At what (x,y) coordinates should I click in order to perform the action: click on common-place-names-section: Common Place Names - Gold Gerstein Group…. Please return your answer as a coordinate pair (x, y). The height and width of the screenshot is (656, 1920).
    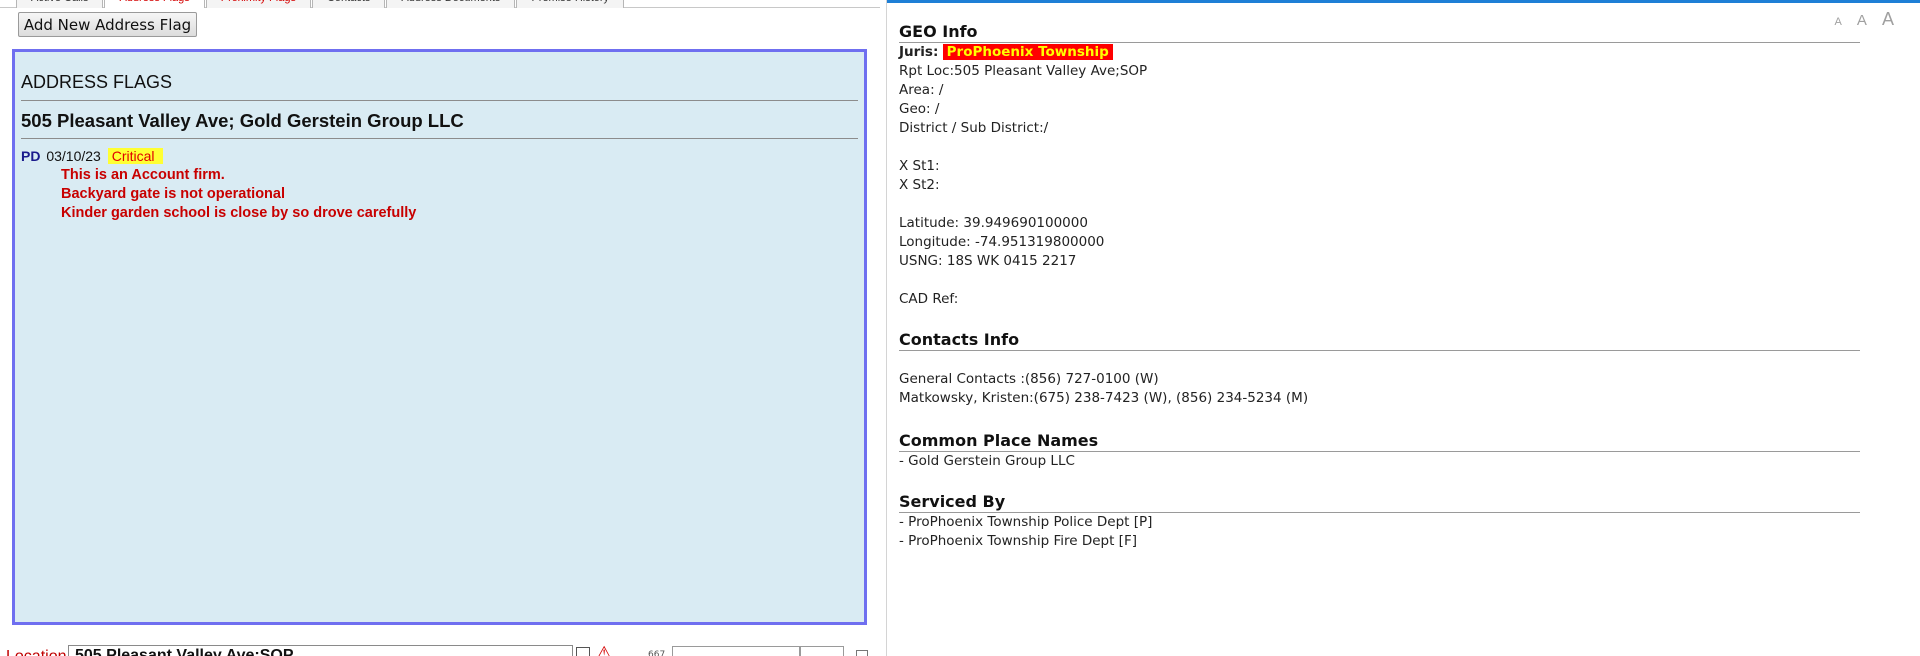
    Looking at the image, I should click on (1379, 451).